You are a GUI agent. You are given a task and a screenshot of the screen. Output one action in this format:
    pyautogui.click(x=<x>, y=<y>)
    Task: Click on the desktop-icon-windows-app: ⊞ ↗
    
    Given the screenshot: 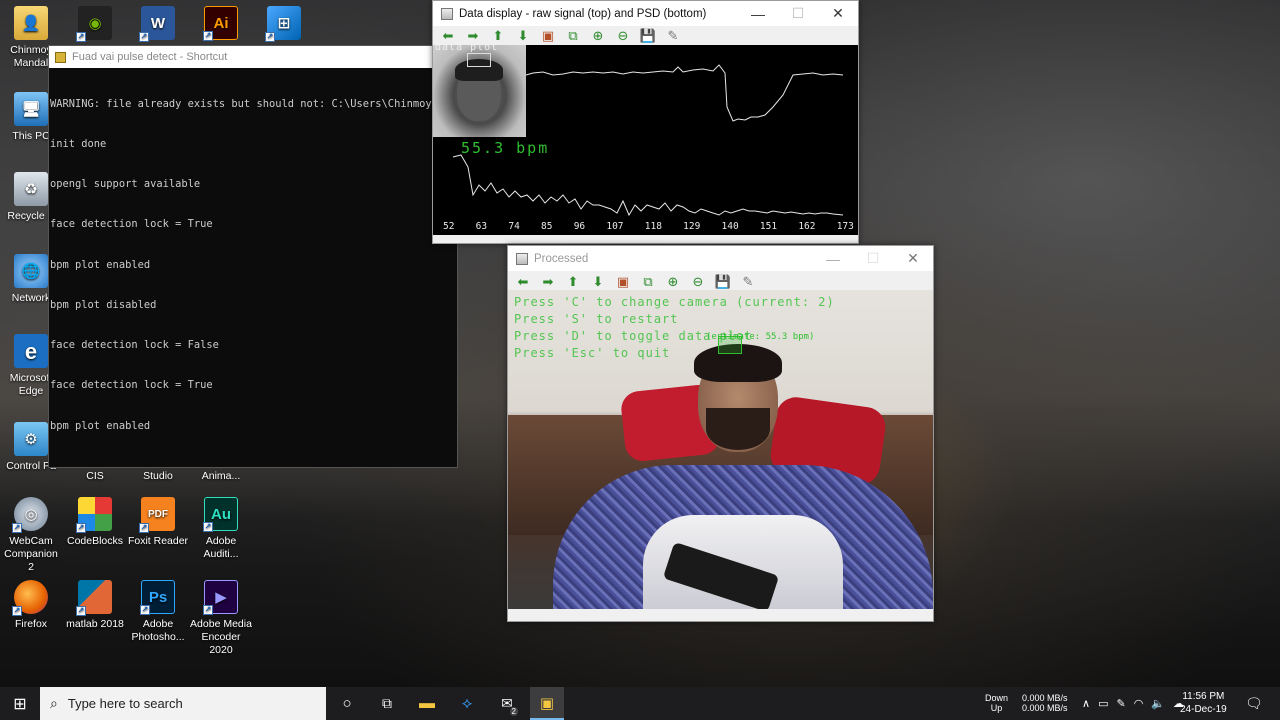 What is the action you would take?
    pyautogui.click(x=284, y=25)
    